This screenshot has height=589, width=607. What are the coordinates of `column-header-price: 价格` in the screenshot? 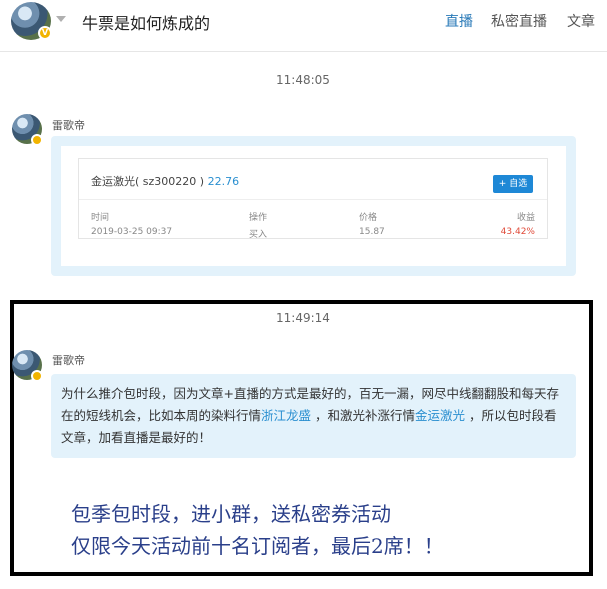 It's located at (368, 218).